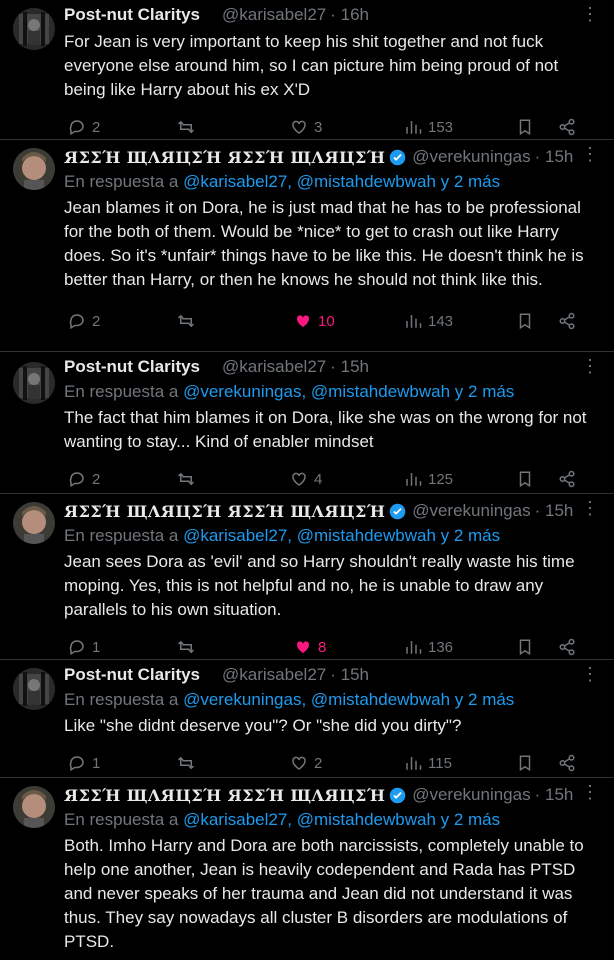  I want to click on views-button: 136, so click(428, 647).